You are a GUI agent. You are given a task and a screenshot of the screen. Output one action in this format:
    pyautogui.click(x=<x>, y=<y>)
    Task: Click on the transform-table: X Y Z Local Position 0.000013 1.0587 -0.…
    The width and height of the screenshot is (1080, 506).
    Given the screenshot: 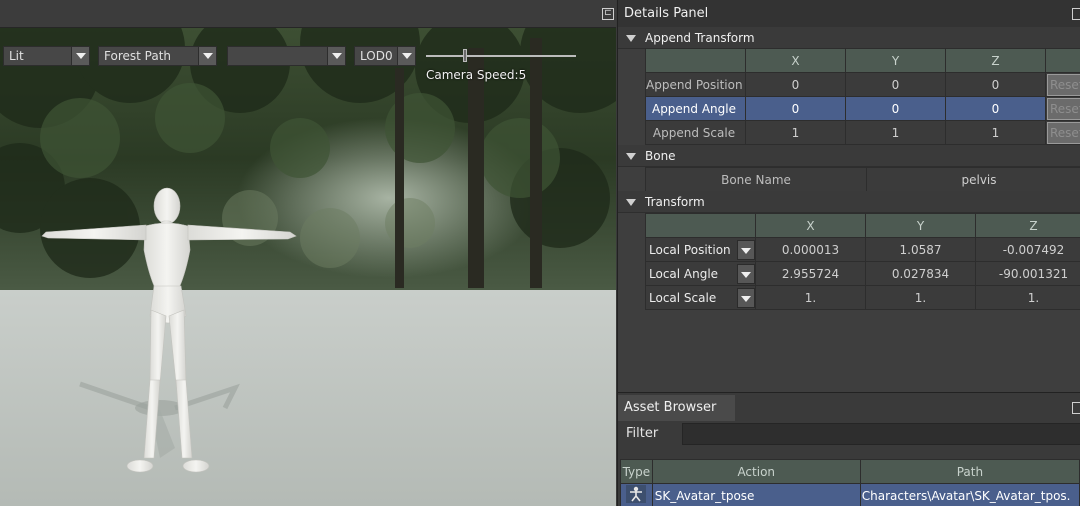 What is the action you would take?
    pyautogui.click(x=862, y=261)
    